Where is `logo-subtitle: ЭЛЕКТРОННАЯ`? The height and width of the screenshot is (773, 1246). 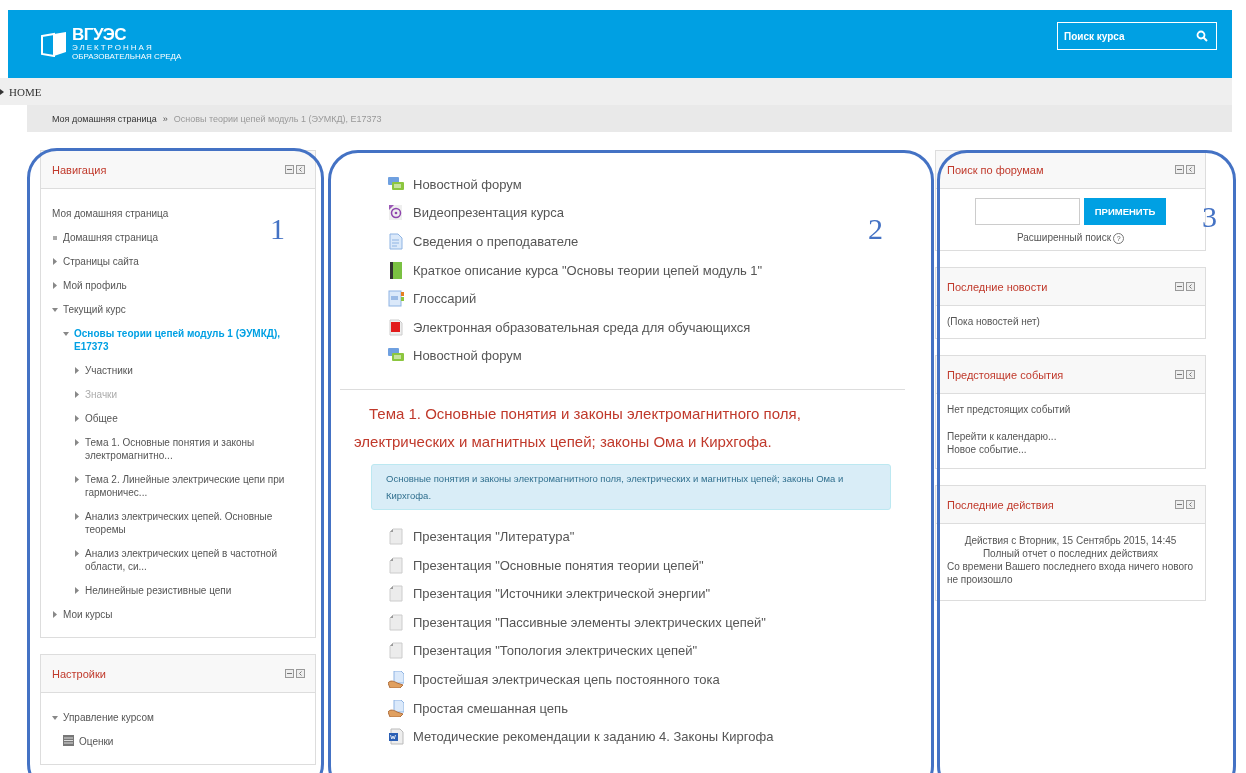
logo-subtitle: ЭЛЕКТРОННАЯ is located at coordinates (113, 48).